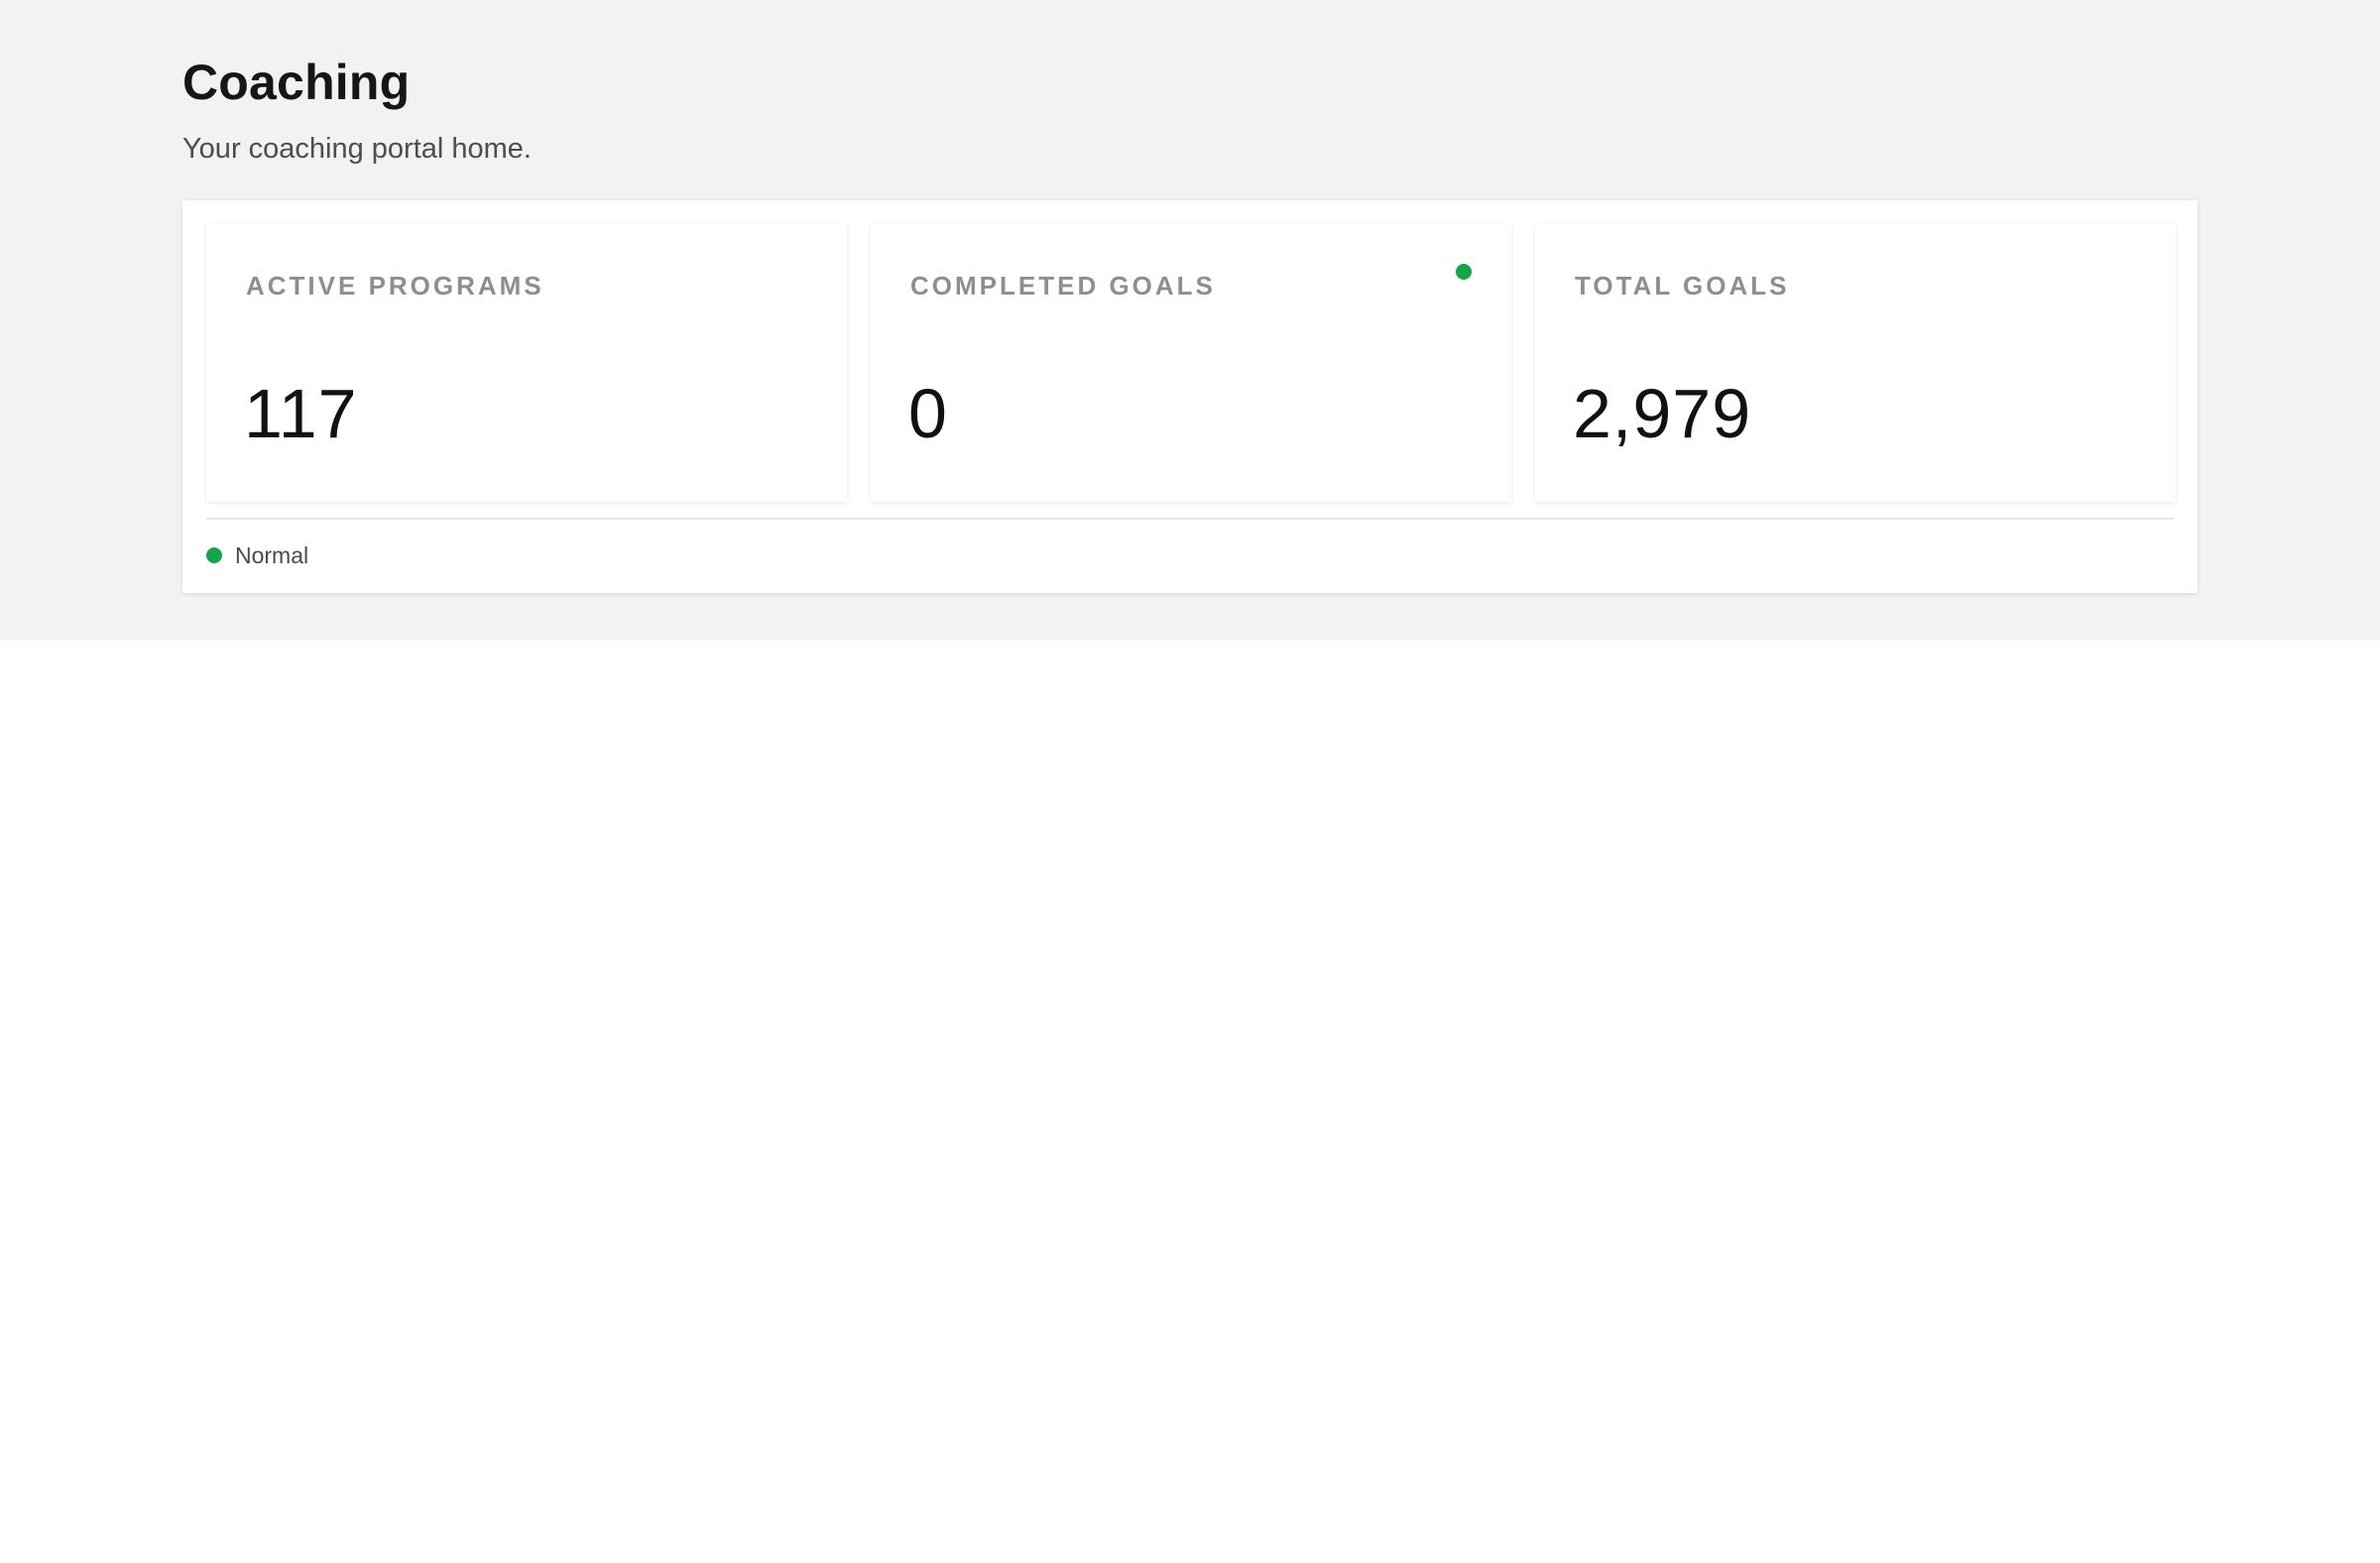  I want to click on legend-label: Normal, so click(272, 555).